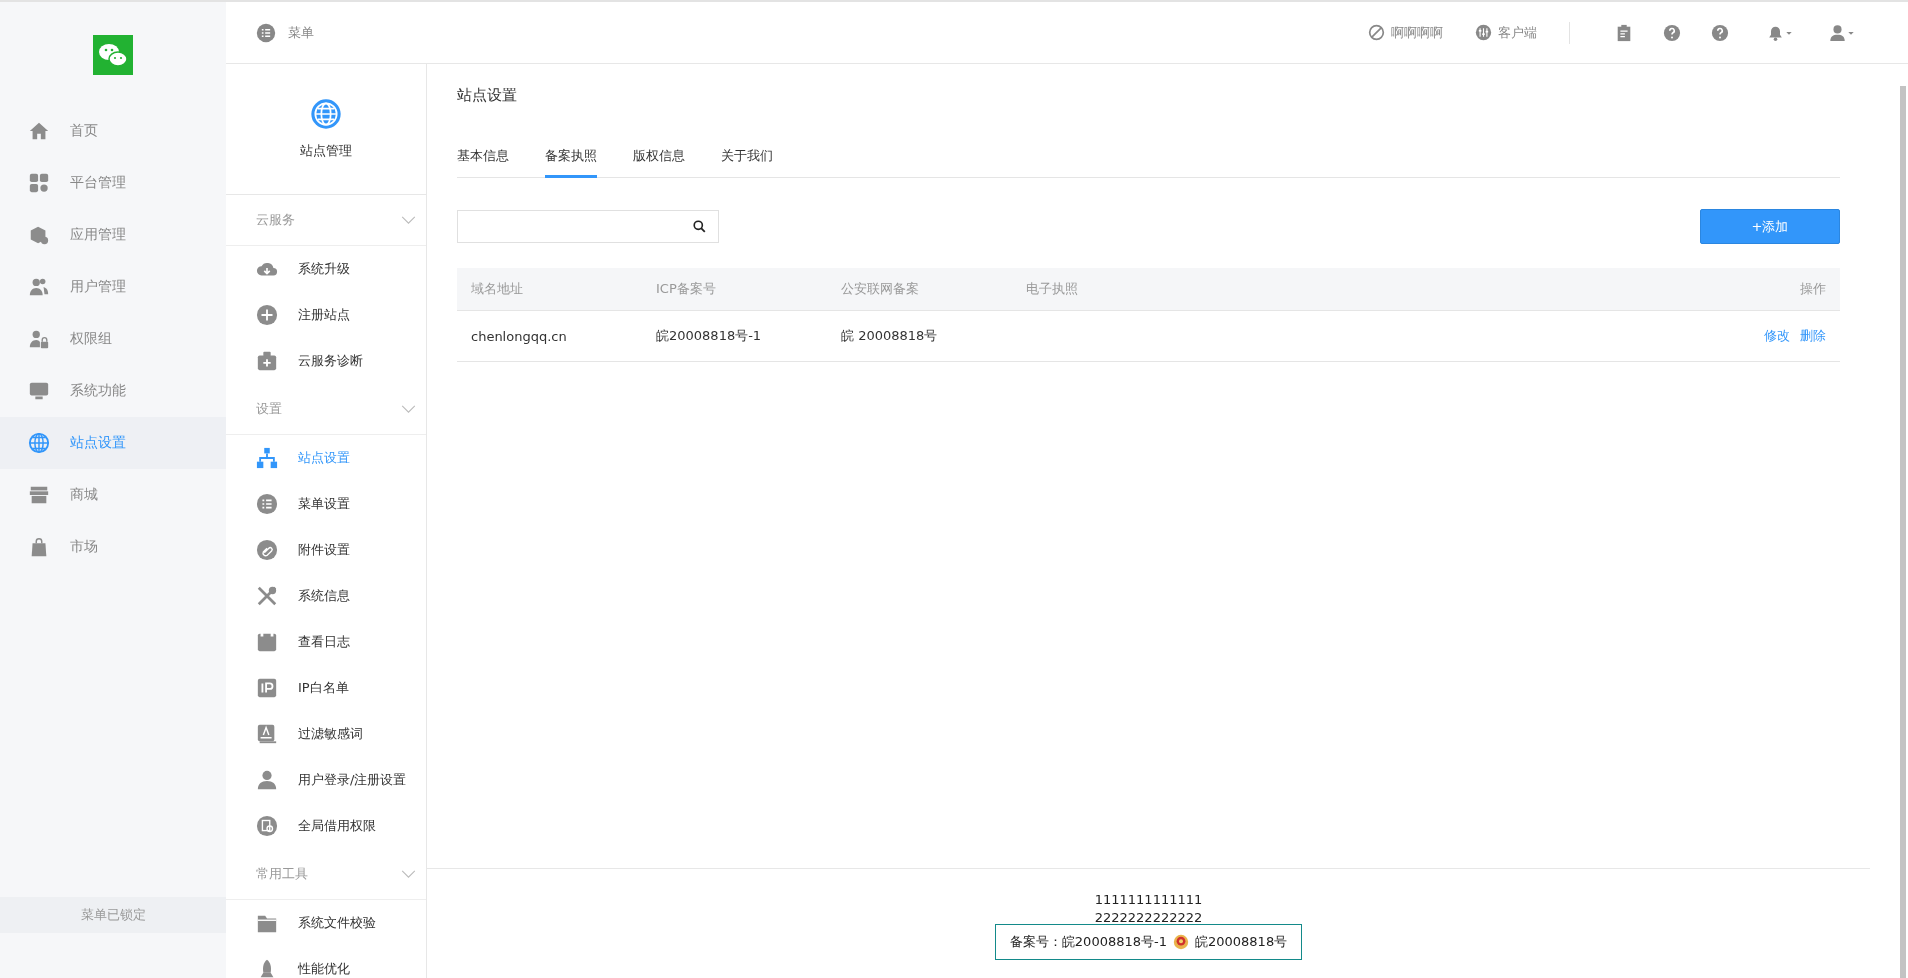 This screenshot has height=978, width=1908. I want to click on section-header: 常用工具, so click(326, 874).